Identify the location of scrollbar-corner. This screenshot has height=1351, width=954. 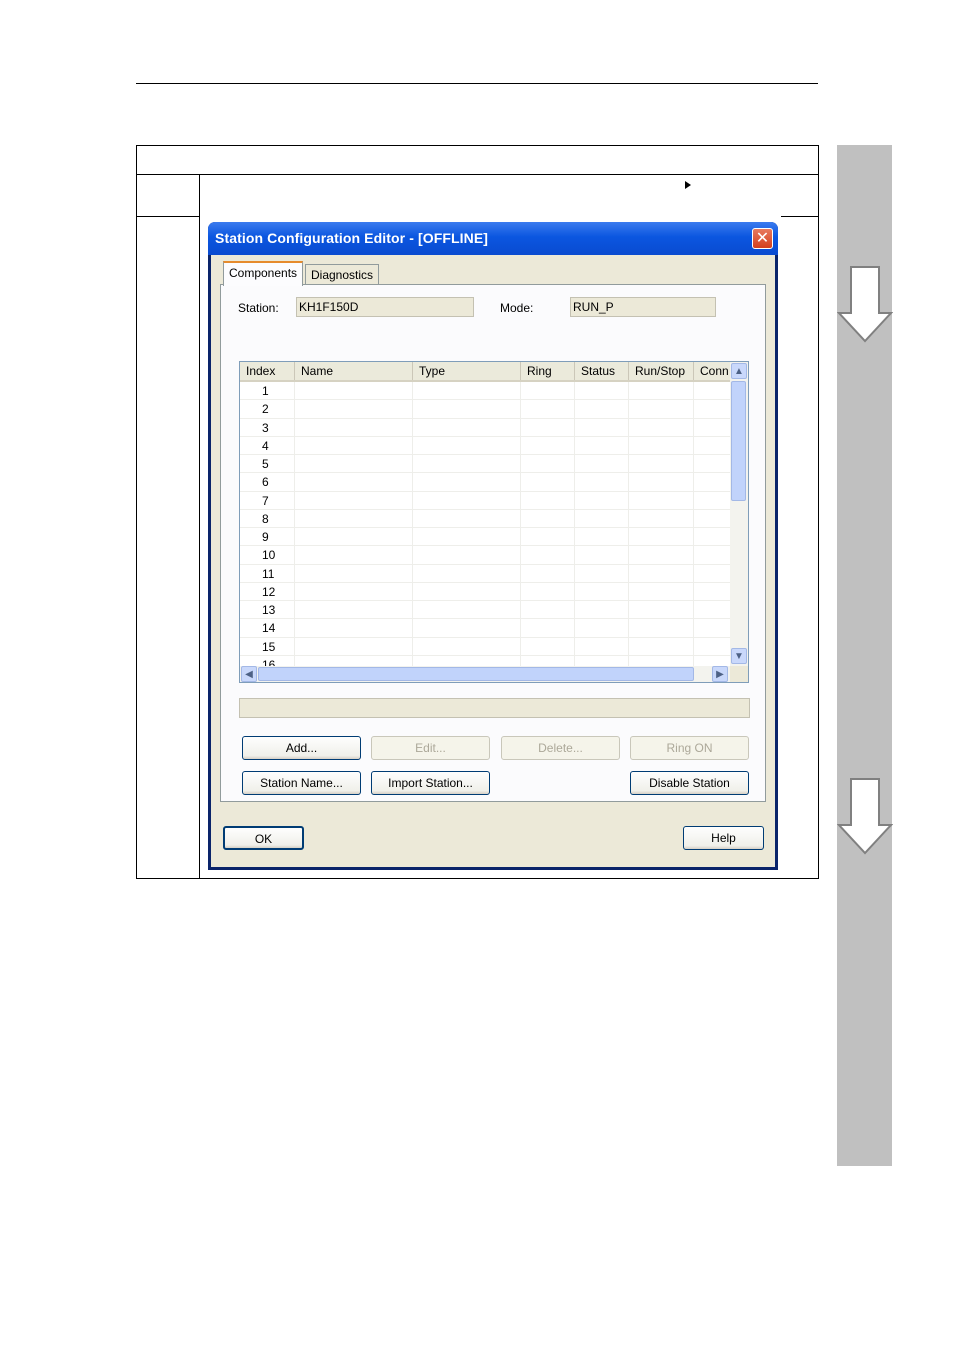
(739, 674).